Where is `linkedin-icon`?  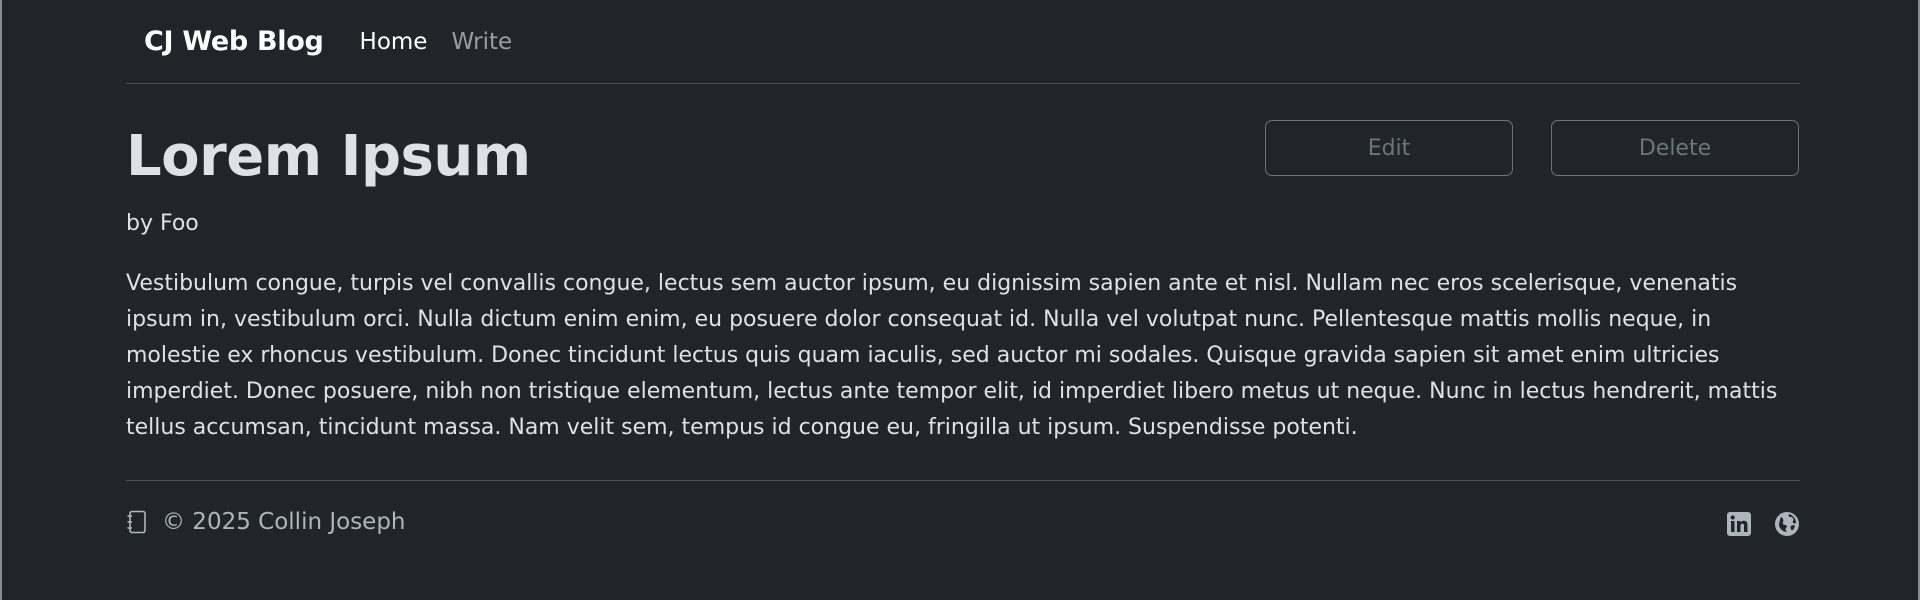
linkedin-icon is located at coordinates (1739, 524).